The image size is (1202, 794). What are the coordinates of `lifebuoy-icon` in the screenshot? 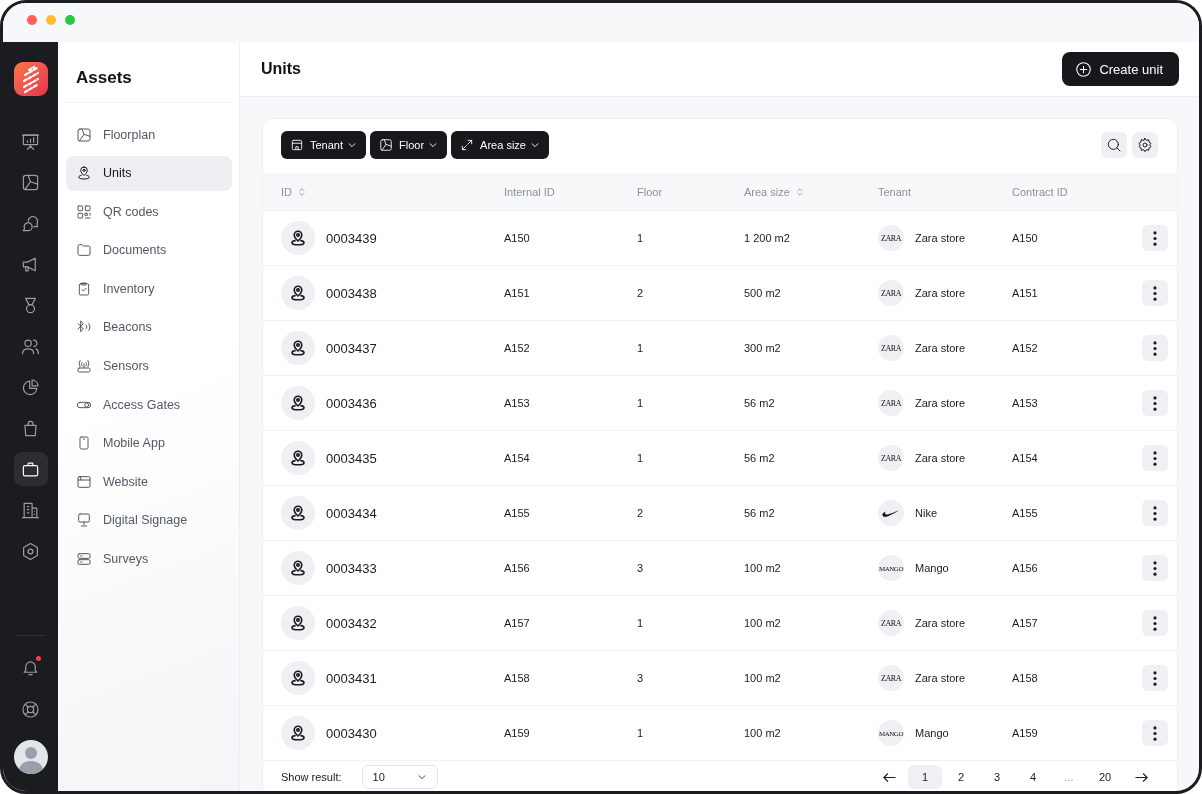 It's located at (30, 709).